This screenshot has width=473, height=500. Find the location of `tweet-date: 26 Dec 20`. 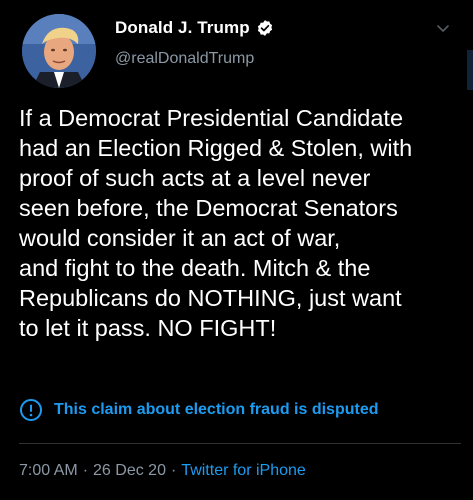

tweet-date: 26 Dec 20 is located at coordinates (129, 471).